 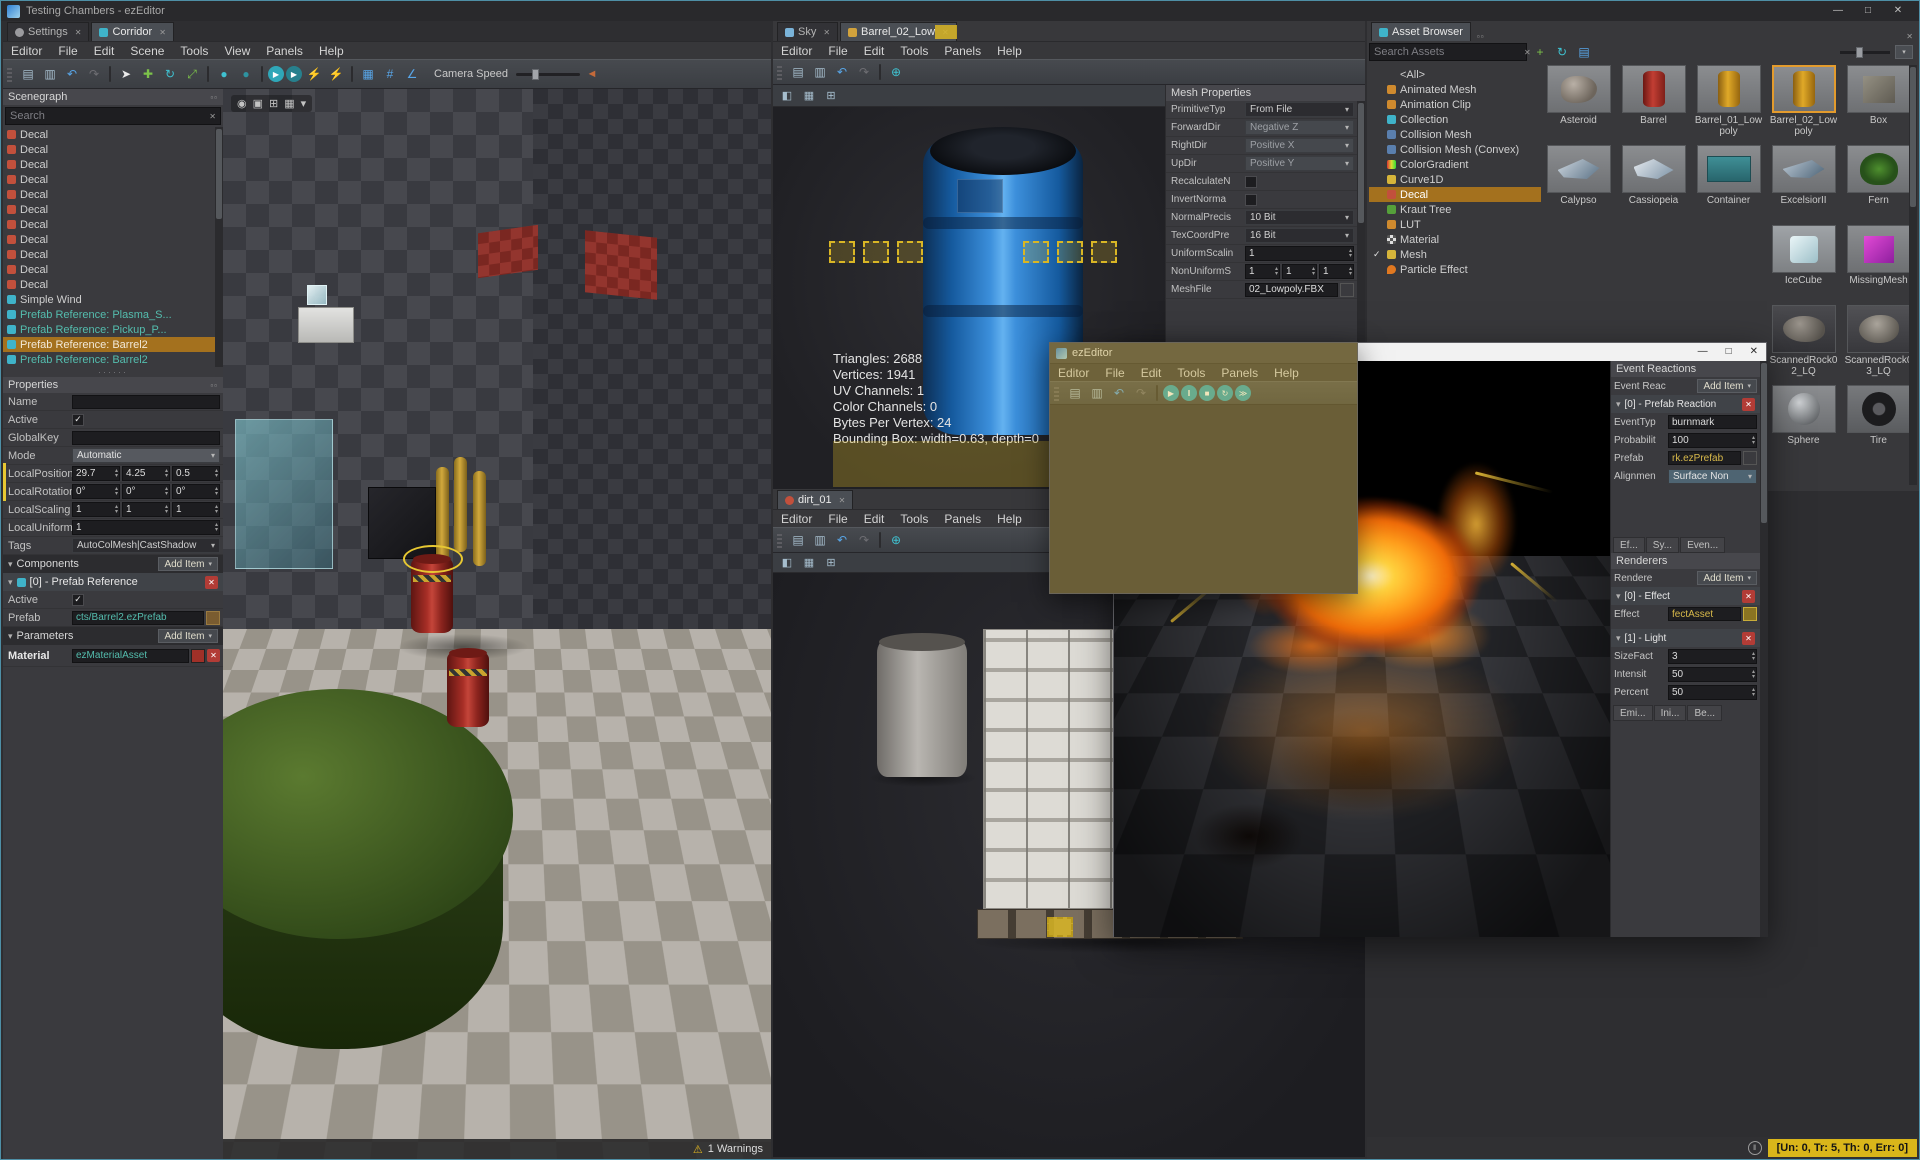 I want to click on active-checkbox, so click(x=78, y=419).